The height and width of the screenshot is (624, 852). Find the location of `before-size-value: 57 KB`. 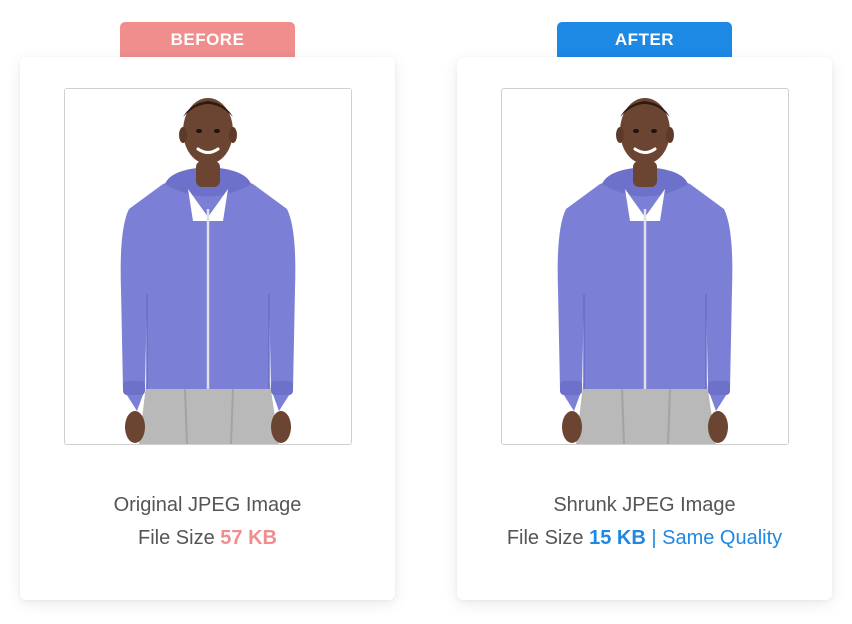

before-size-value: 57 KB is located at coordinates (248, 538).